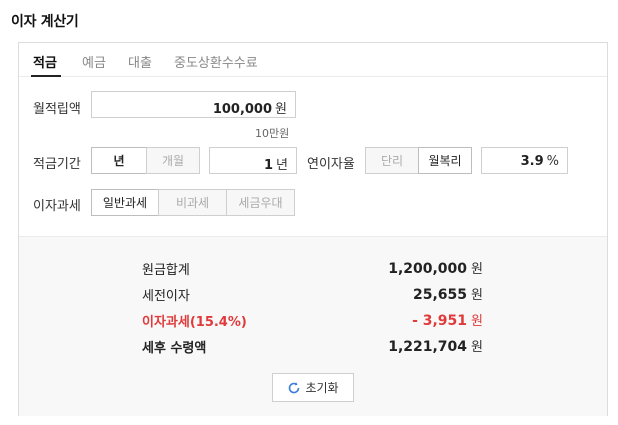 Image resolution: width=618 pixels, height=425 pixels. I want to click on period-unit-year-button: 년, so click(119, 160).